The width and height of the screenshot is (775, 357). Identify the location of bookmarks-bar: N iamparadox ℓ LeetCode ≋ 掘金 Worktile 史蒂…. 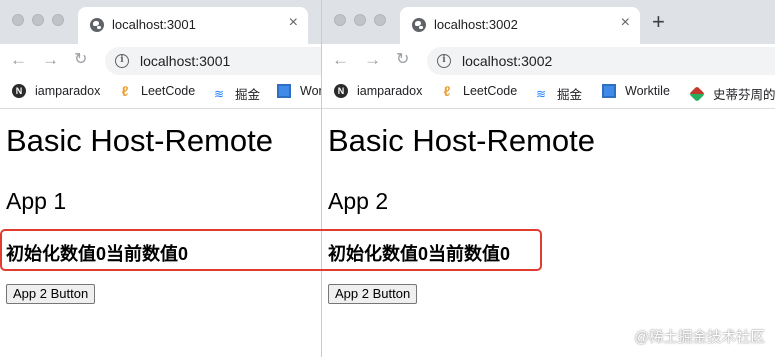
(548, 93).